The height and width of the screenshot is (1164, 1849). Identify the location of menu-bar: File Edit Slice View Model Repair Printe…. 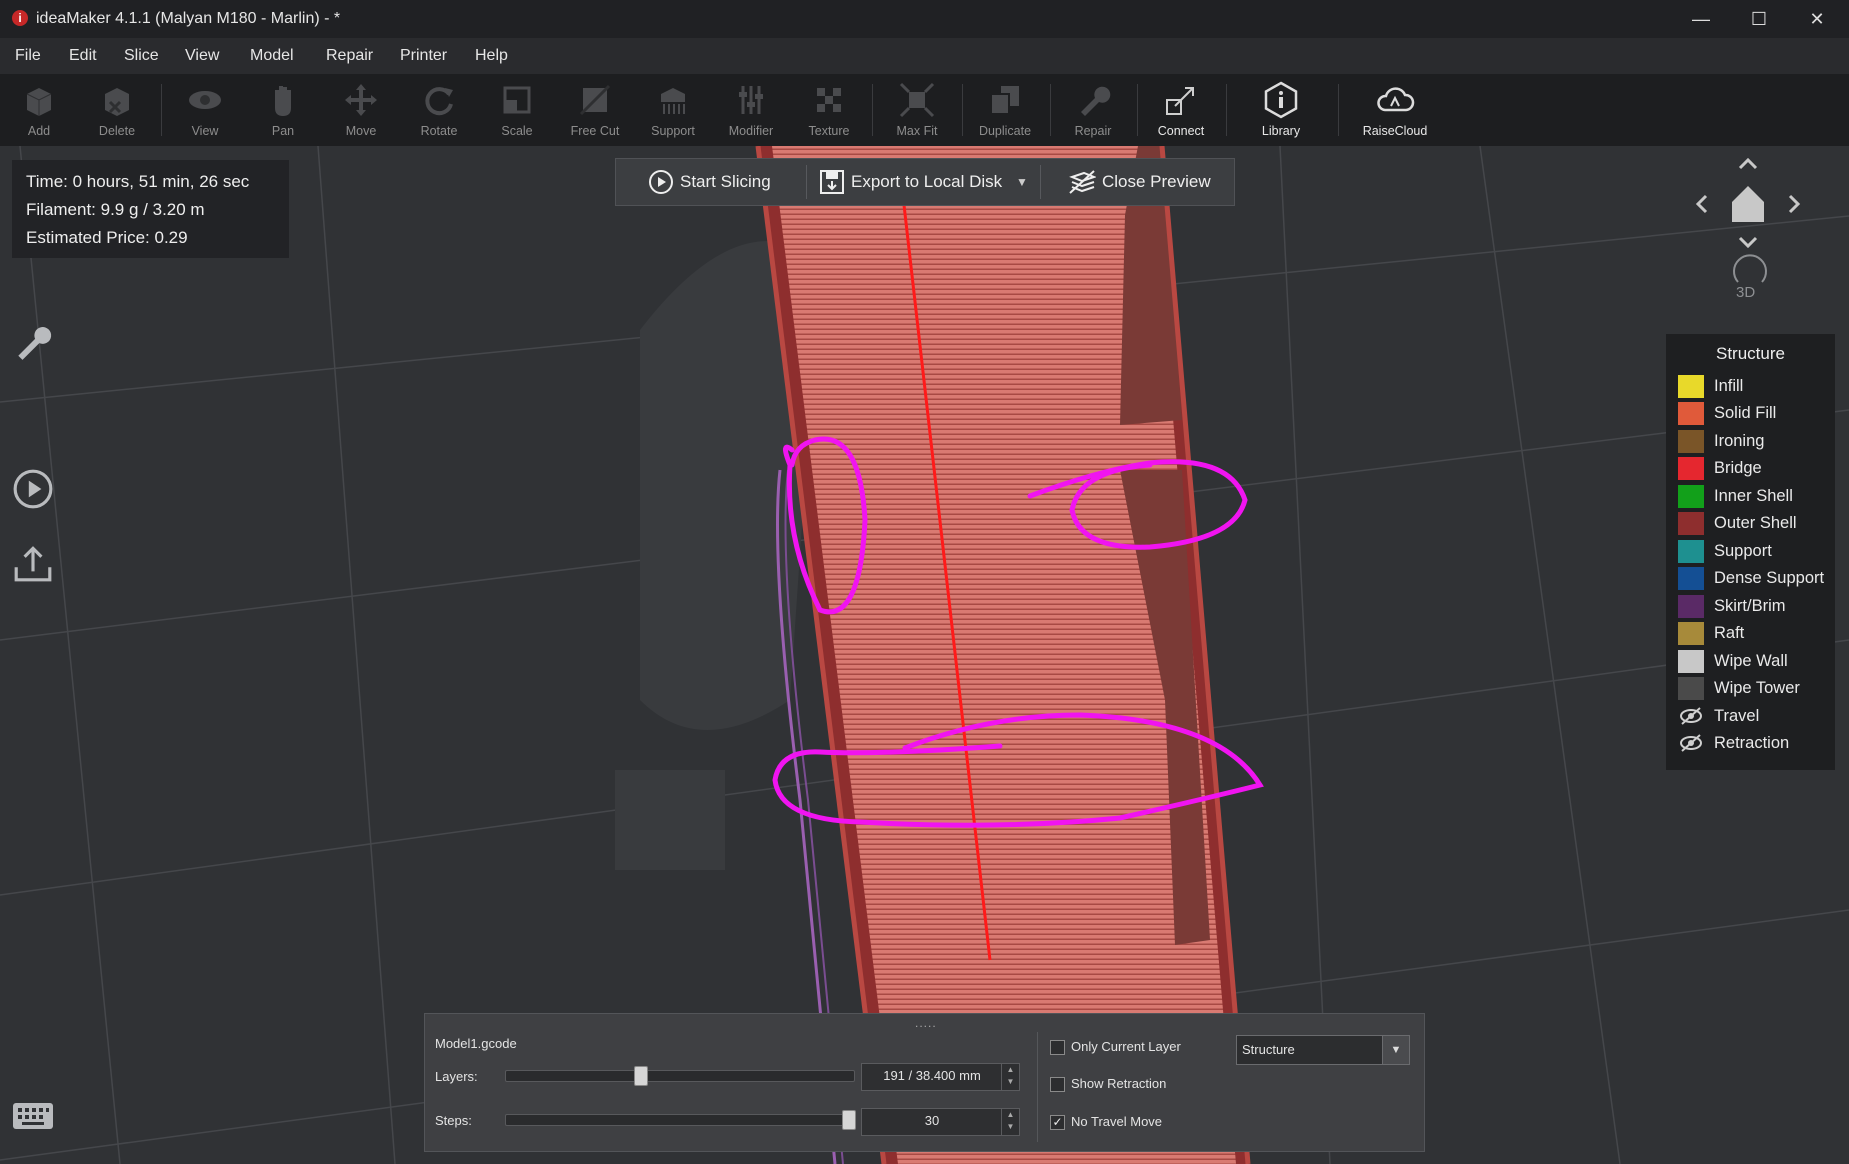
(924, 56).